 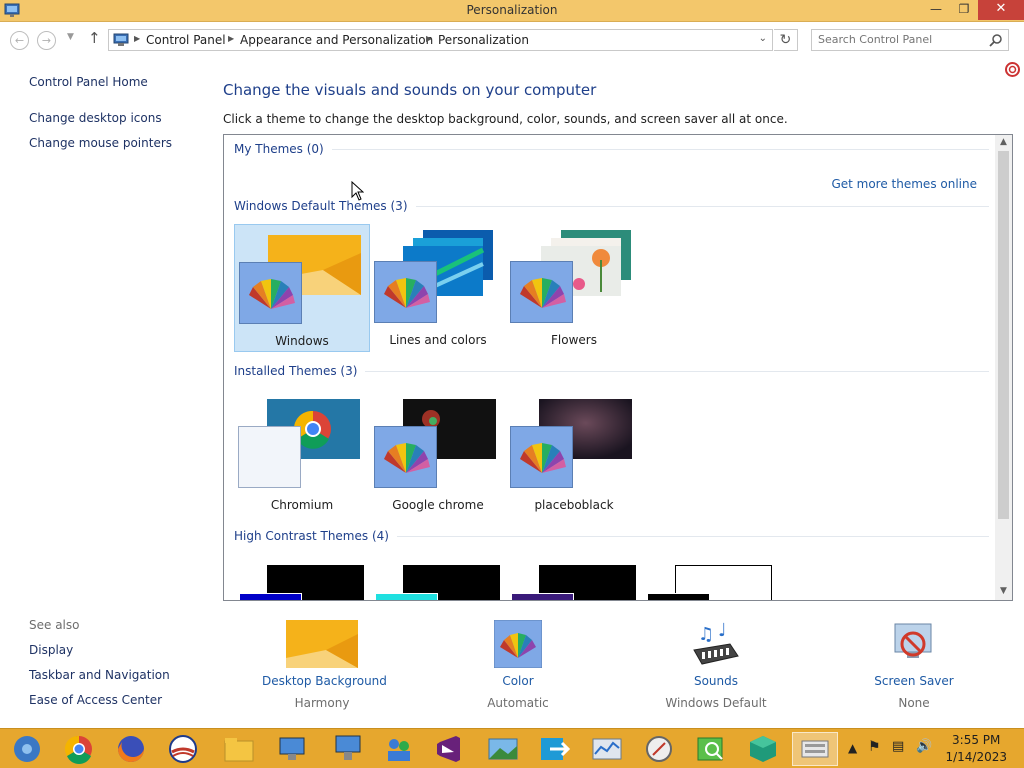 I want to click on scroll-down-icon: ▼, so click(x=1003, y=591).